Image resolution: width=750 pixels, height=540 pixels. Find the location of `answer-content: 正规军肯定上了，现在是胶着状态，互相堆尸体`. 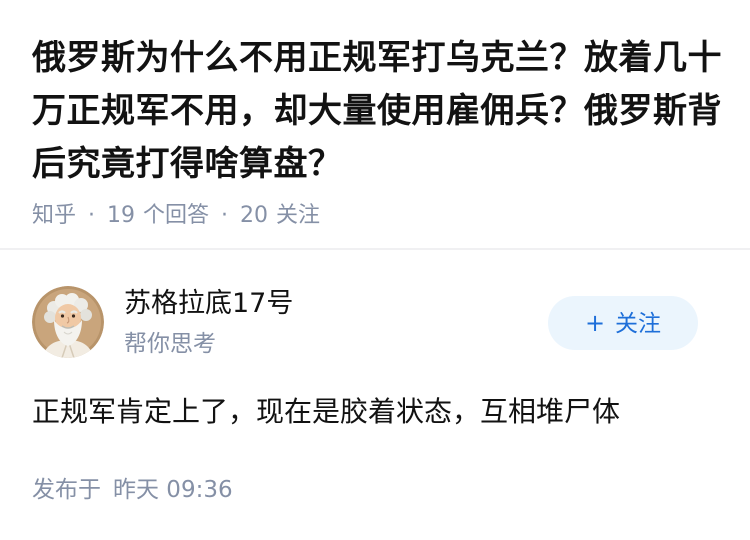

answer-content: 正规军肯定上了，现在是胶着状态，互相堆尸体 is located at coordinates (326, 412).